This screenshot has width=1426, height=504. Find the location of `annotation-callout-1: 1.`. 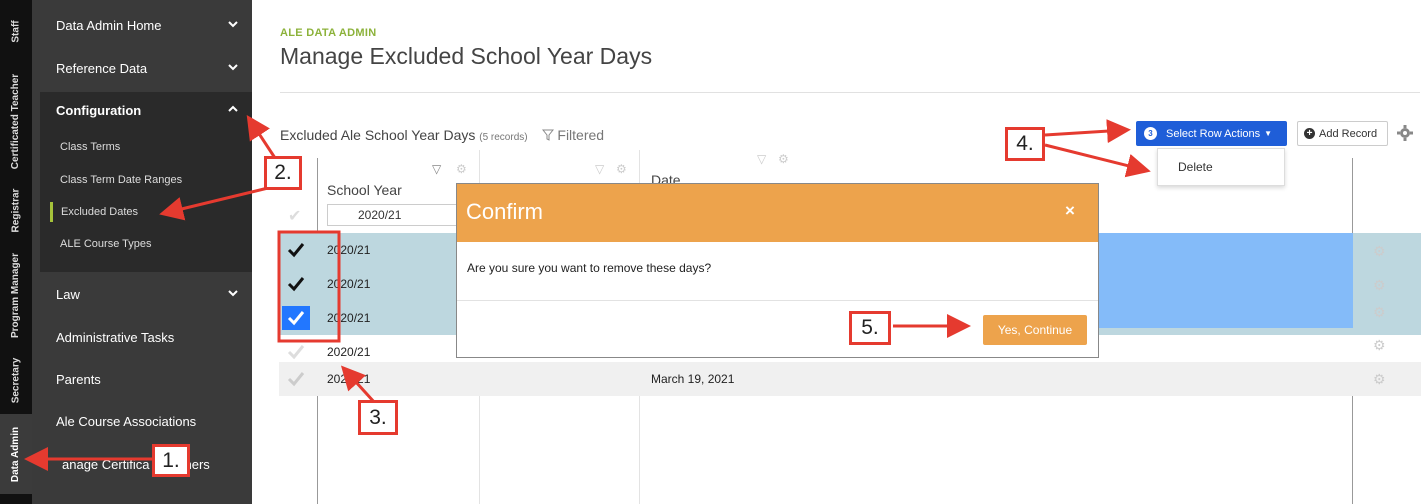

annotation-callout-1: 1. is located at coordinates (171, 460).